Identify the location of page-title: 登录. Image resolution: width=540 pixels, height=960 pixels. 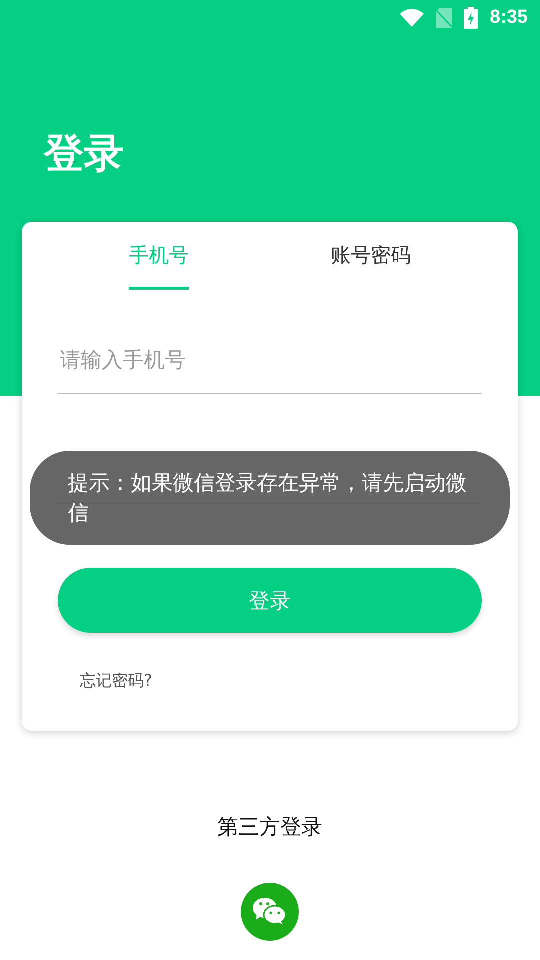
(84, 154).